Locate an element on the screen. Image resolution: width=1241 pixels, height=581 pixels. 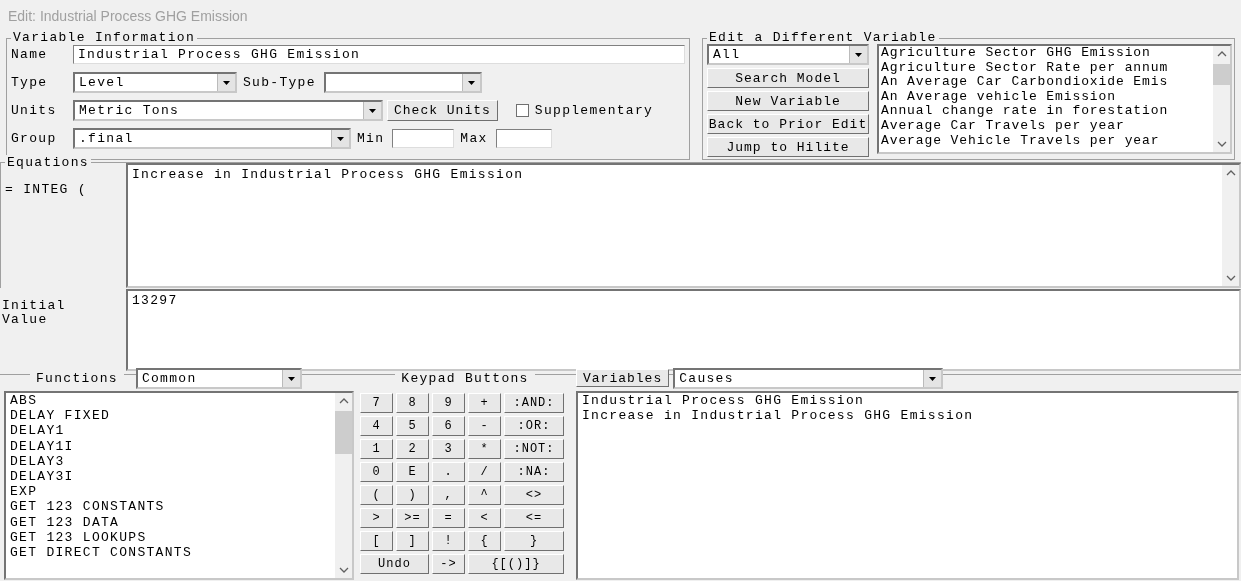
keypad-button: 1 is located at coordinates (376, 449).